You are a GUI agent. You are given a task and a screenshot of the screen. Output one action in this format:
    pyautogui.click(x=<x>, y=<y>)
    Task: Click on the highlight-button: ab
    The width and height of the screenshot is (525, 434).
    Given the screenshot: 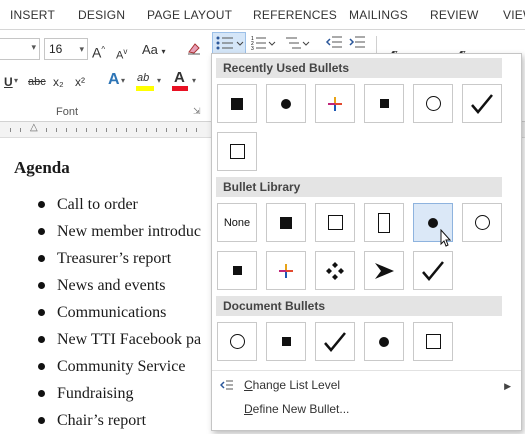 What is the action you would take?
    pyautogui.click(x=143, y=78)
    